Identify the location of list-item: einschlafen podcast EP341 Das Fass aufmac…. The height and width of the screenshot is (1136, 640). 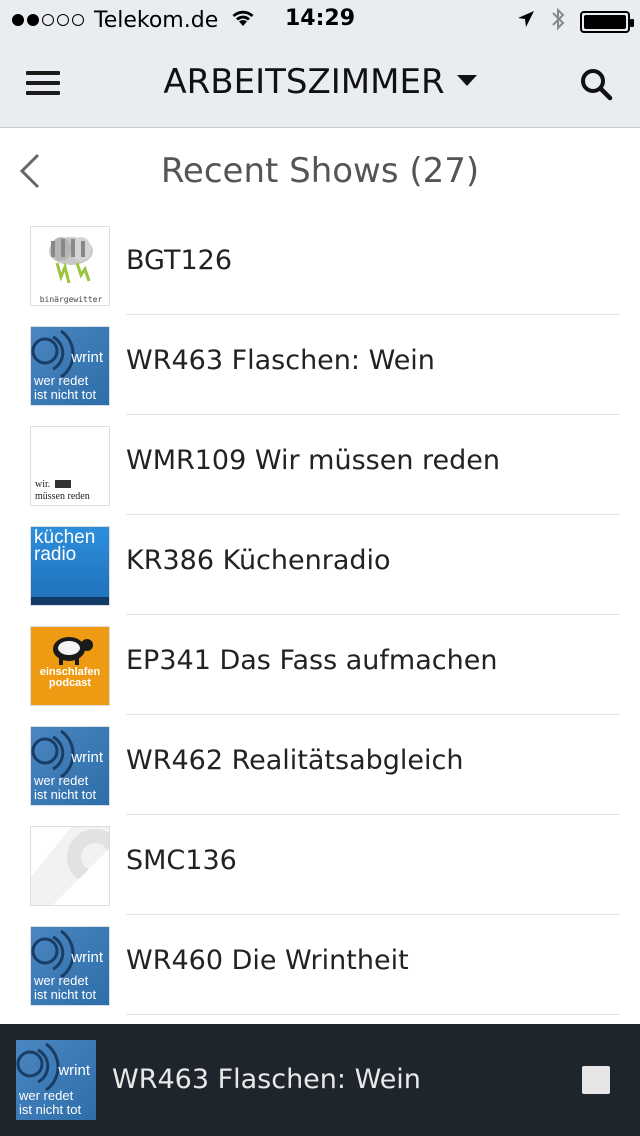
(320, 665).